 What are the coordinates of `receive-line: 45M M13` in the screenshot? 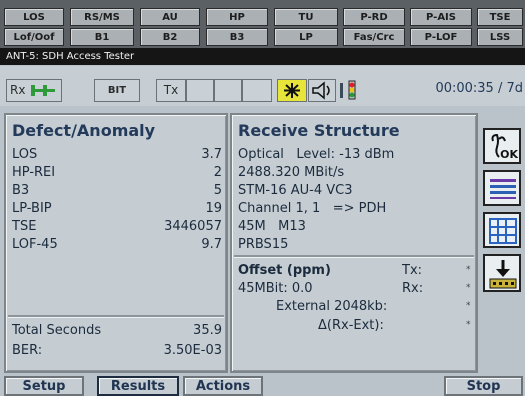 It's located at (272, 226).